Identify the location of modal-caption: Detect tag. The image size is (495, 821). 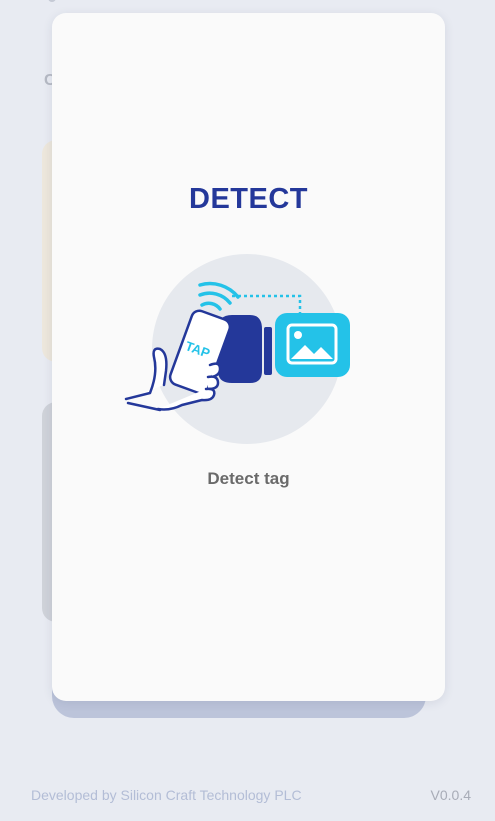
(248, 478).